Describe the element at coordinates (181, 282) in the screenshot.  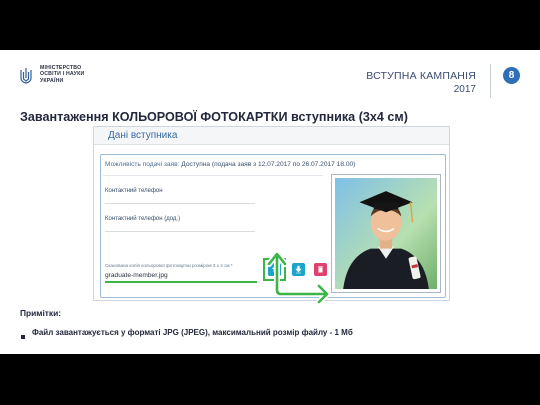
I see `file-highlight-underline` at that location.